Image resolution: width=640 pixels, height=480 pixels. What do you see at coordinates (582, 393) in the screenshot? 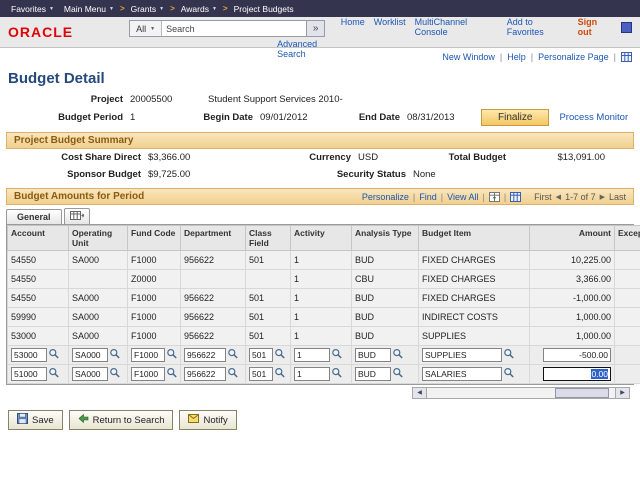
I see `scrollbar-thumb` at bounding box center [582, 393].